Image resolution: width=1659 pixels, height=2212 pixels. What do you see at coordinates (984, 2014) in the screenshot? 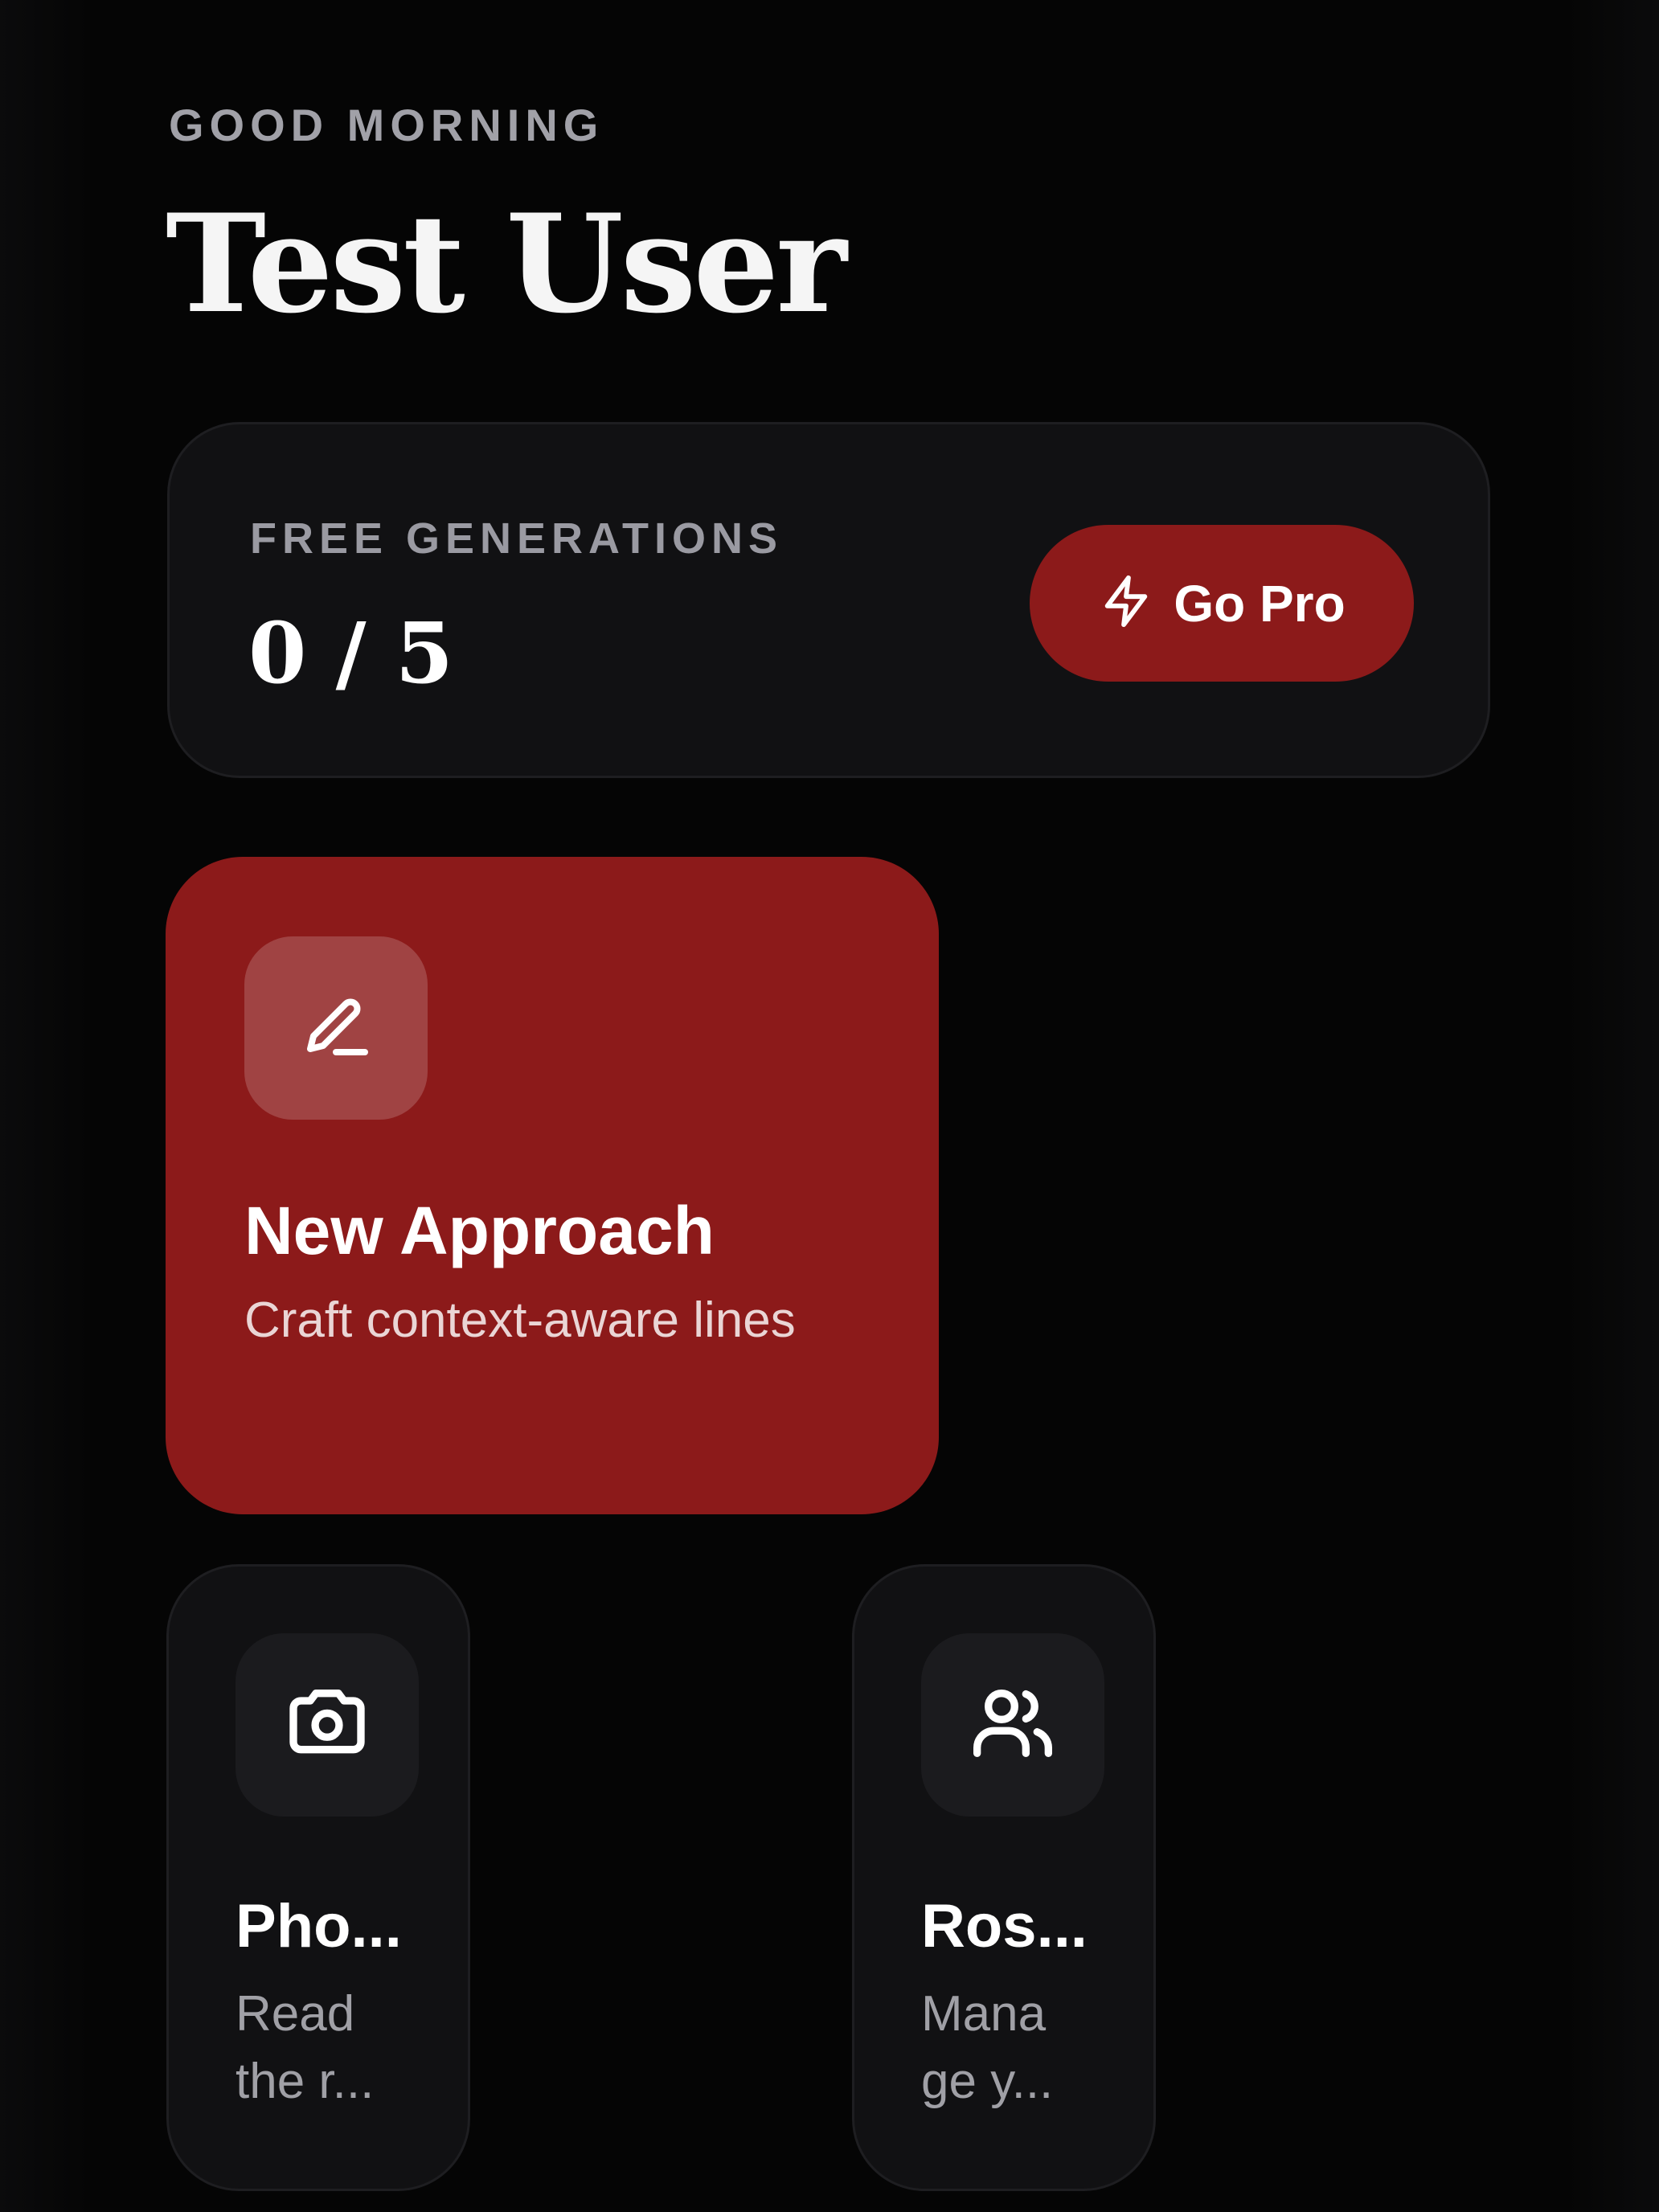
I see `roster-subtitle-line-1: Mana` at bounding box center [984, 2014].